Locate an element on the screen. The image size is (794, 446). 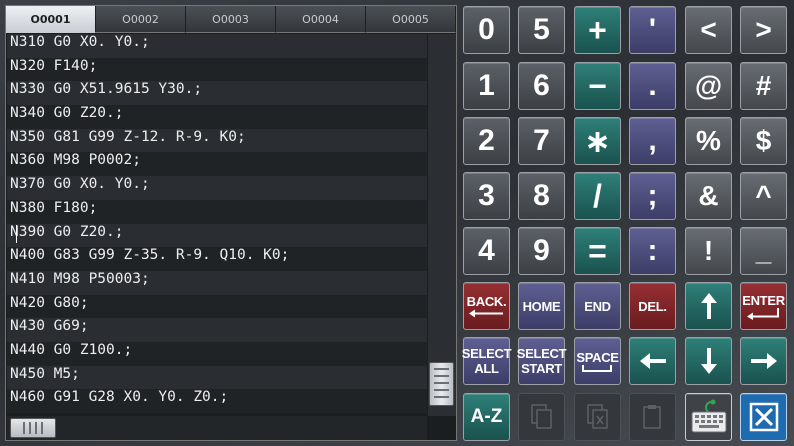
key-underscore: _ is located at coordinates (763, 251).